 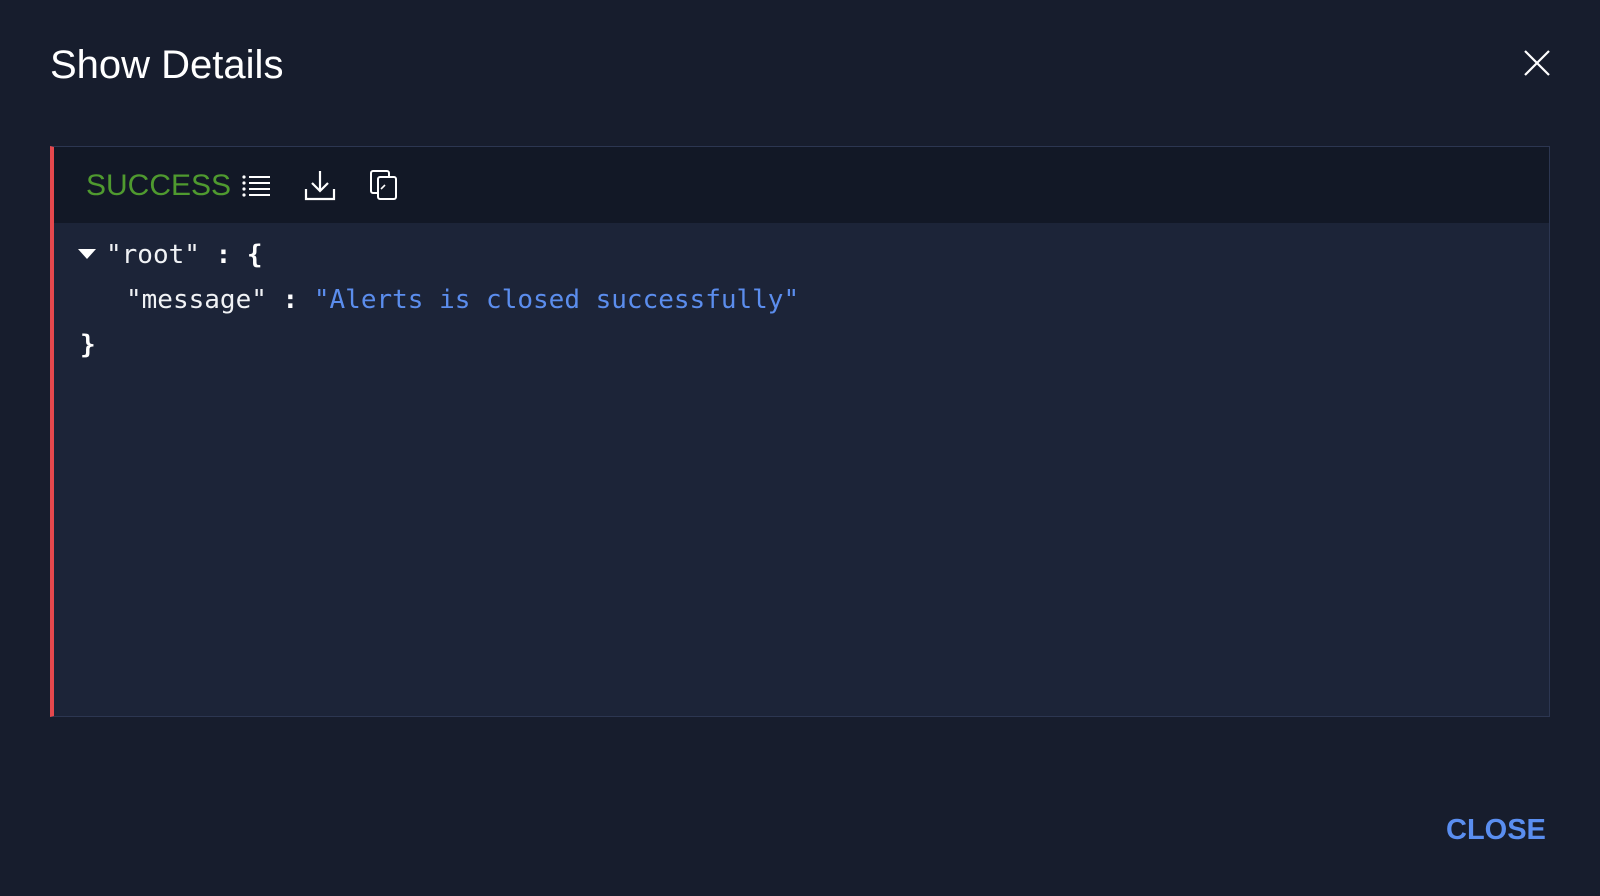 What do you see at coordinates (159, 185) in the screenshot?
I see `status-label: SUCCESS` at bounding box center [159, 185].